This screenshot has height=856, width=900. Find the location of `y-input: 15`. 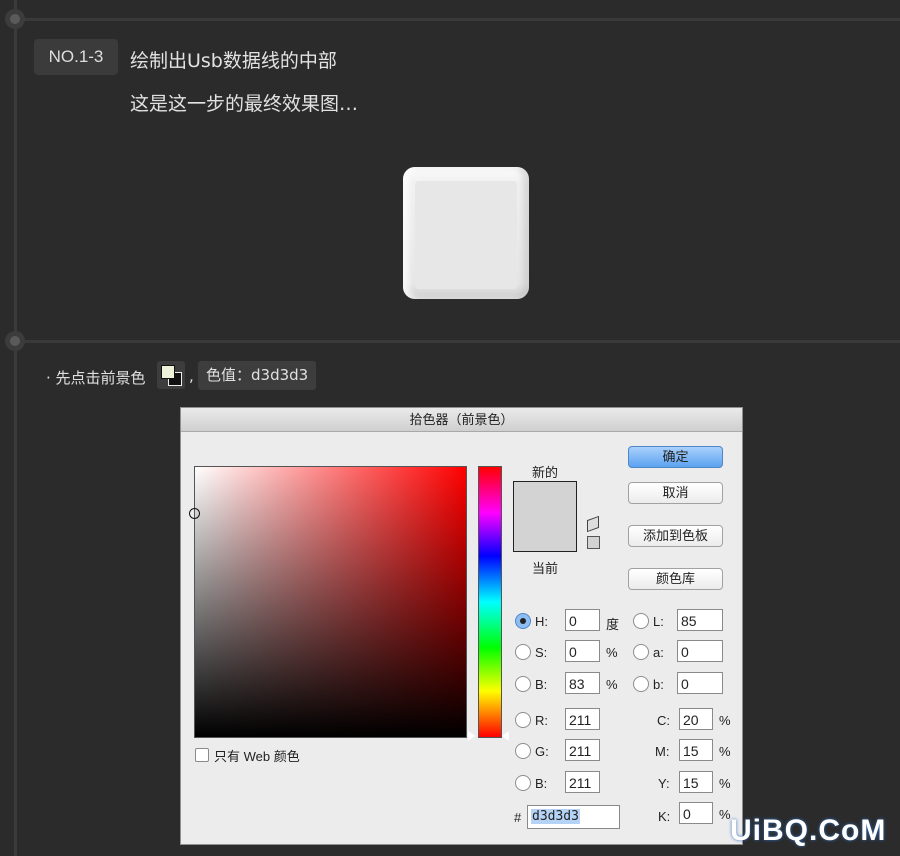

y-input: 15 is located at coordinates (696, 782).